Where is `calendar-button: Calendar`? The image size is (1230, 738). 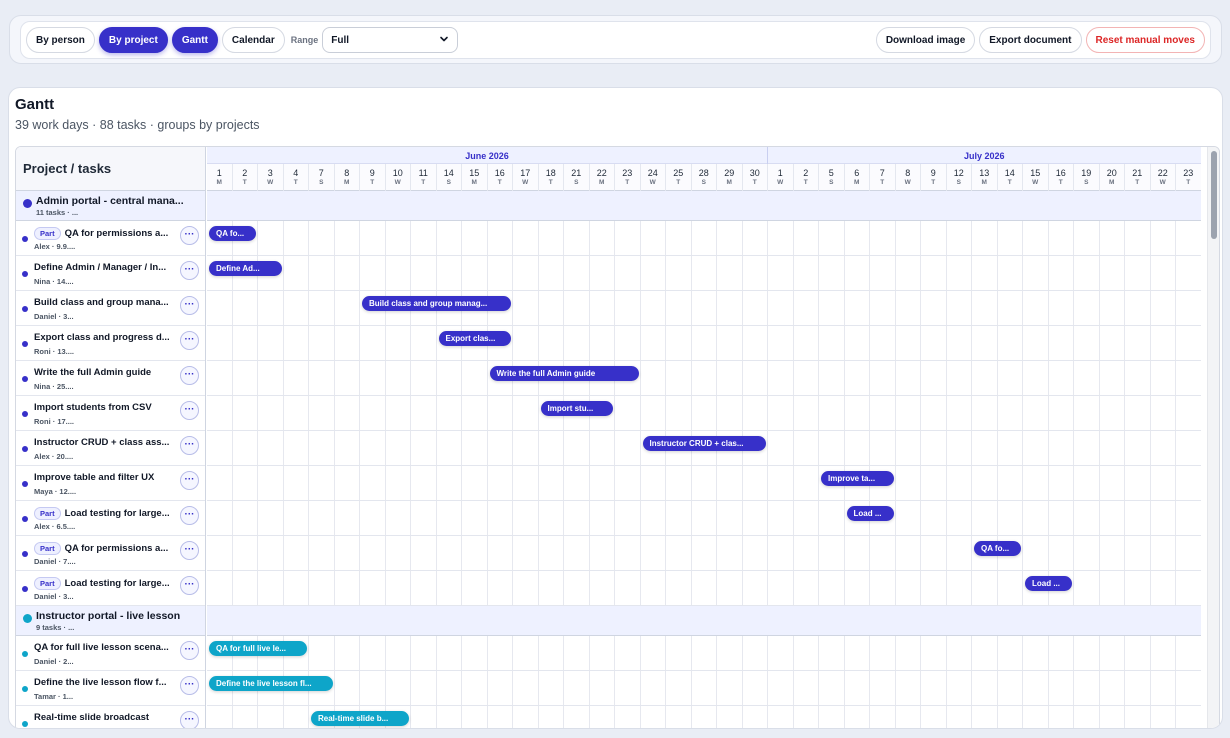 calendar-button: Calendar is located at coordinates (253, 40).